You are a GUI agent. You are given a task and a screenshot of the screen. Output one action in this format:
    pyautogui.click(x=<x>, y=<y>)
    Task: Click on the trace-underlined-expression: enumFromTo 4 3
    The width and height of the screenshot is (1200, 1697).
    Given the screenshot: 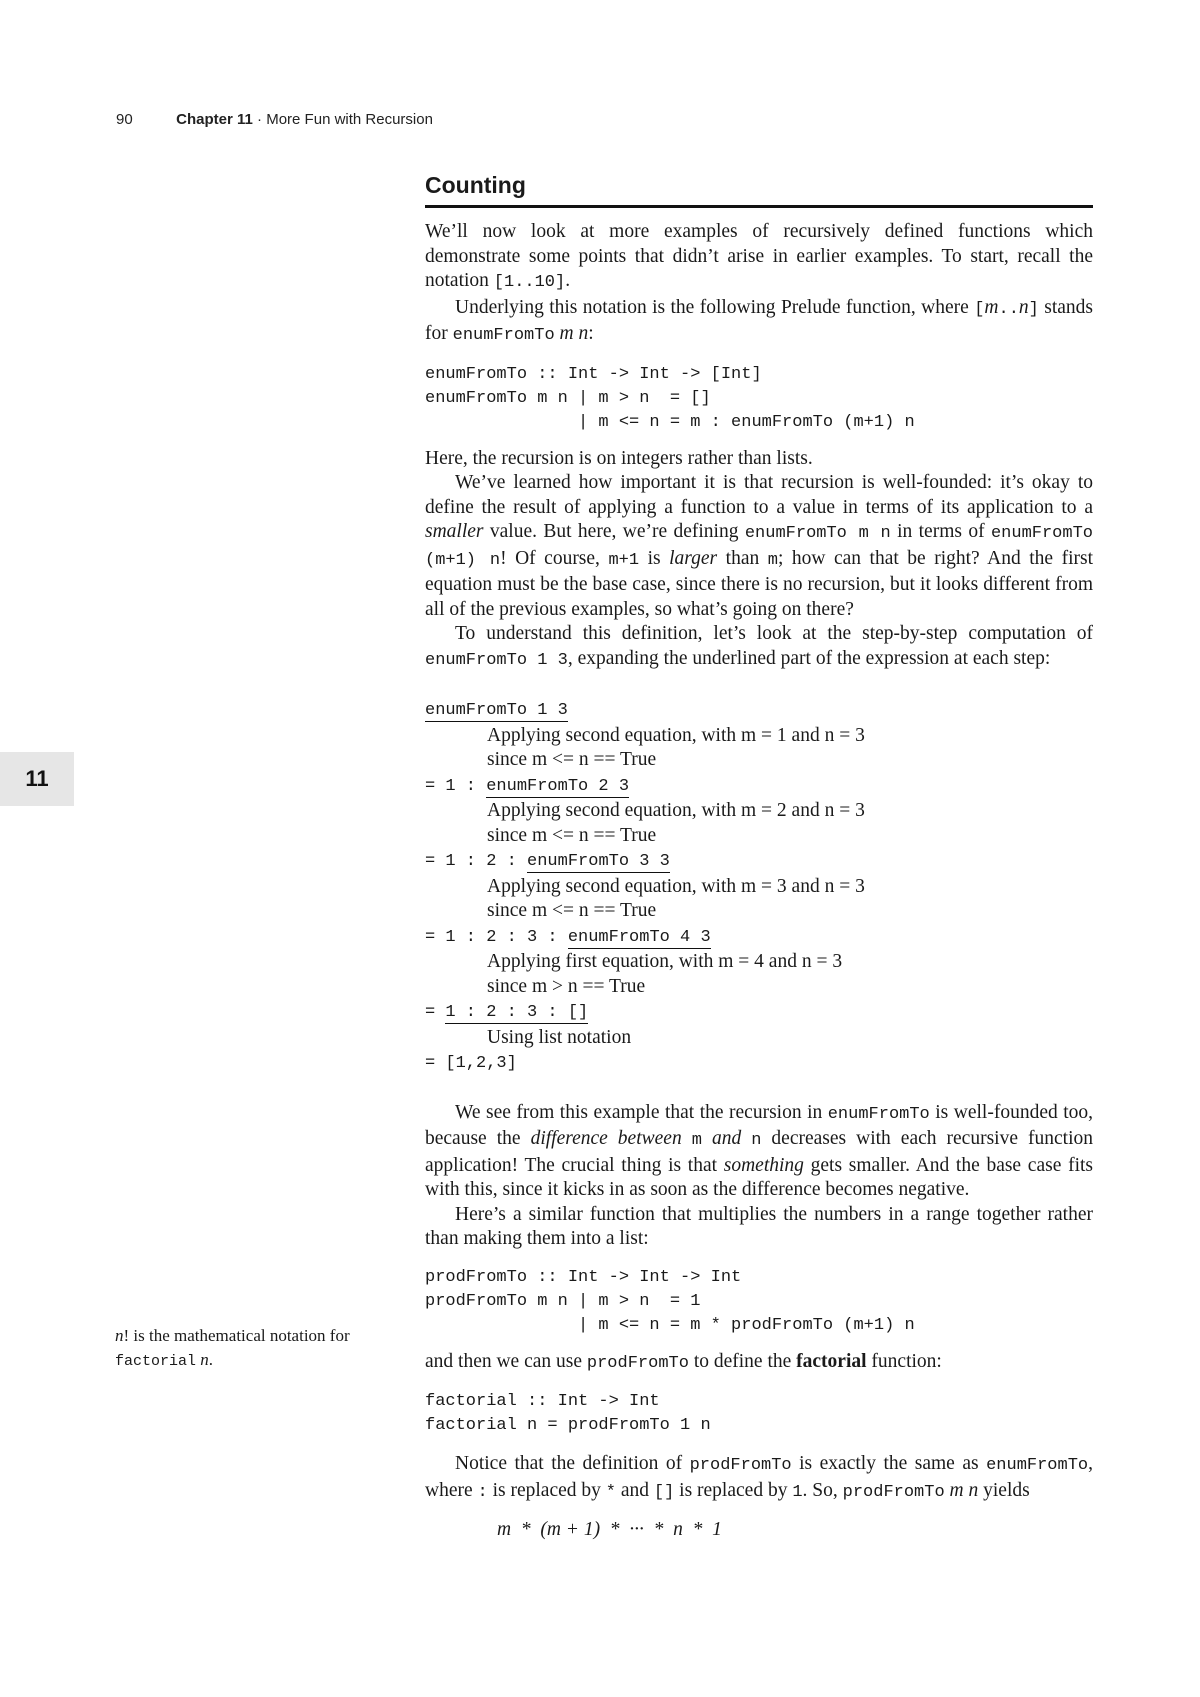 What is the action you would take?
    pyautogui.click(x=639, y=938)
    